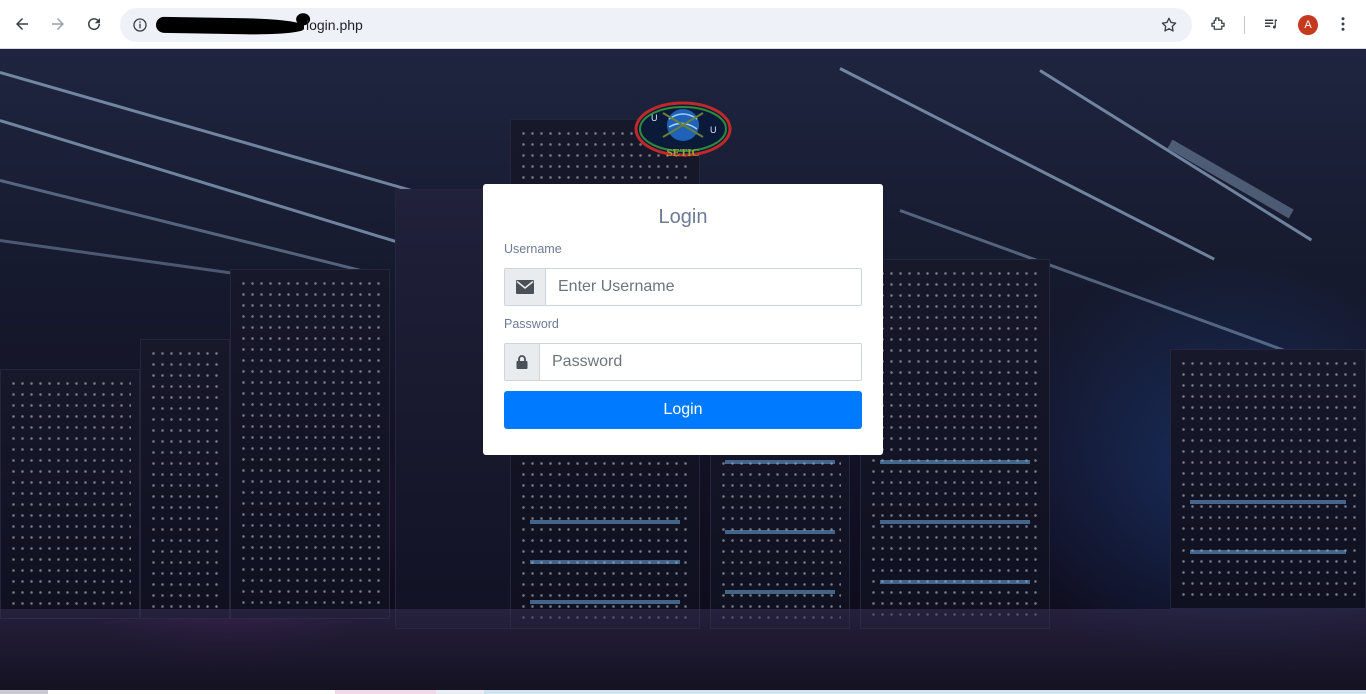 This screenshot has width=1366, height=694. I want to click on browser-toolbar: login.php A, so click(683, 24).